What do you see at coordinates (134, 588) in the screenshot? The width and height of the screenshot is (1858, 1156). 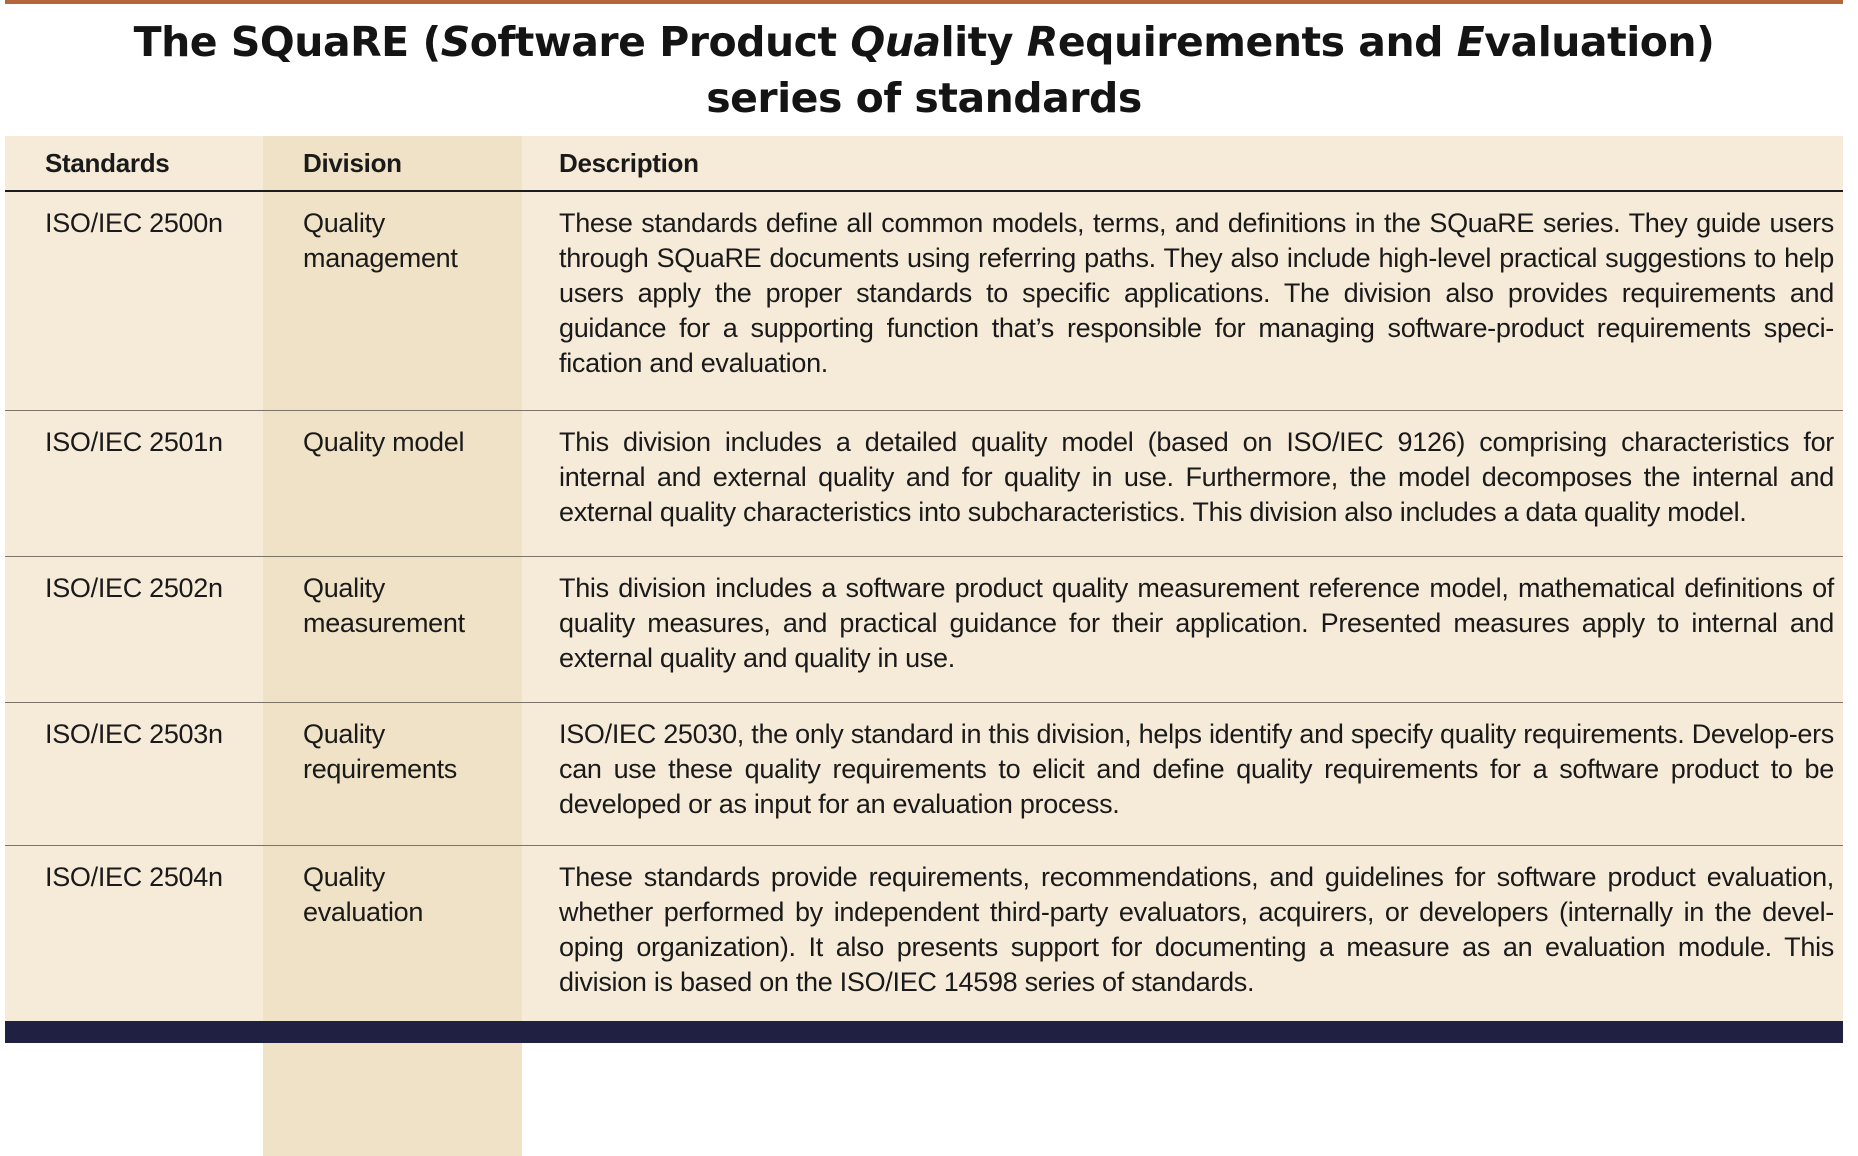 I see `cell-standard: ISO/IEC 2502n` at bounding box center [134, 588].